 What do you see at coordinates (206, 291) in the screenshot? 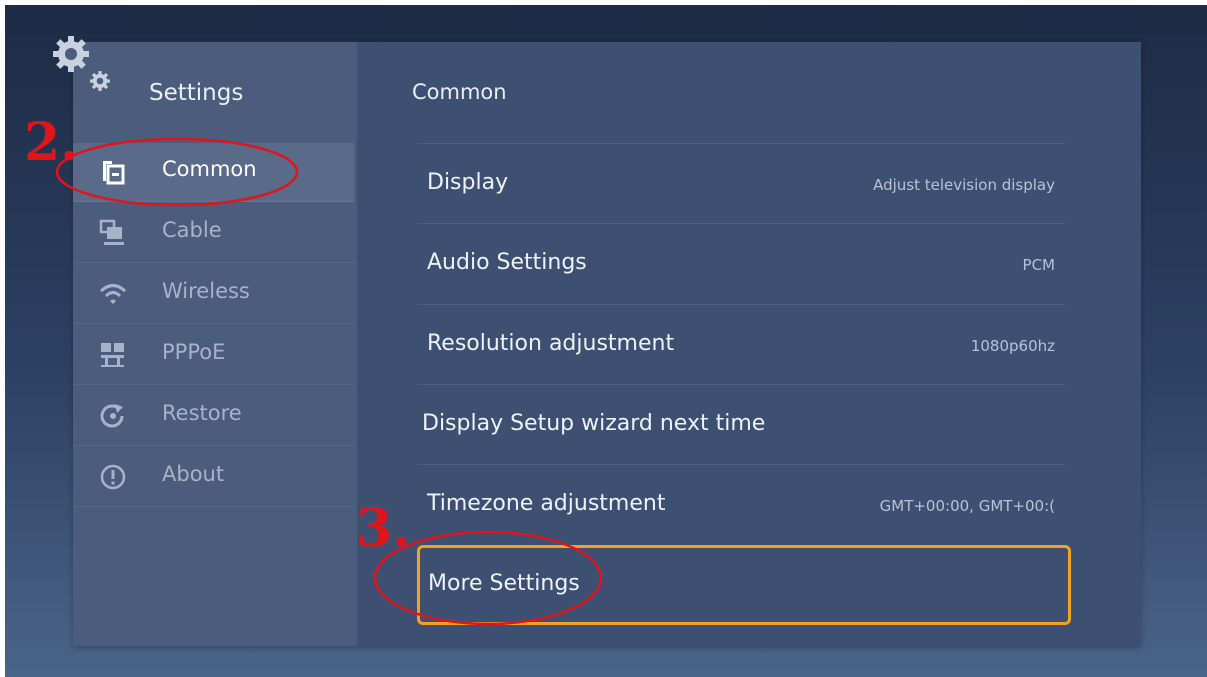
I see `sidebar-item-label: Wireless` at bounding box center [206, 291].